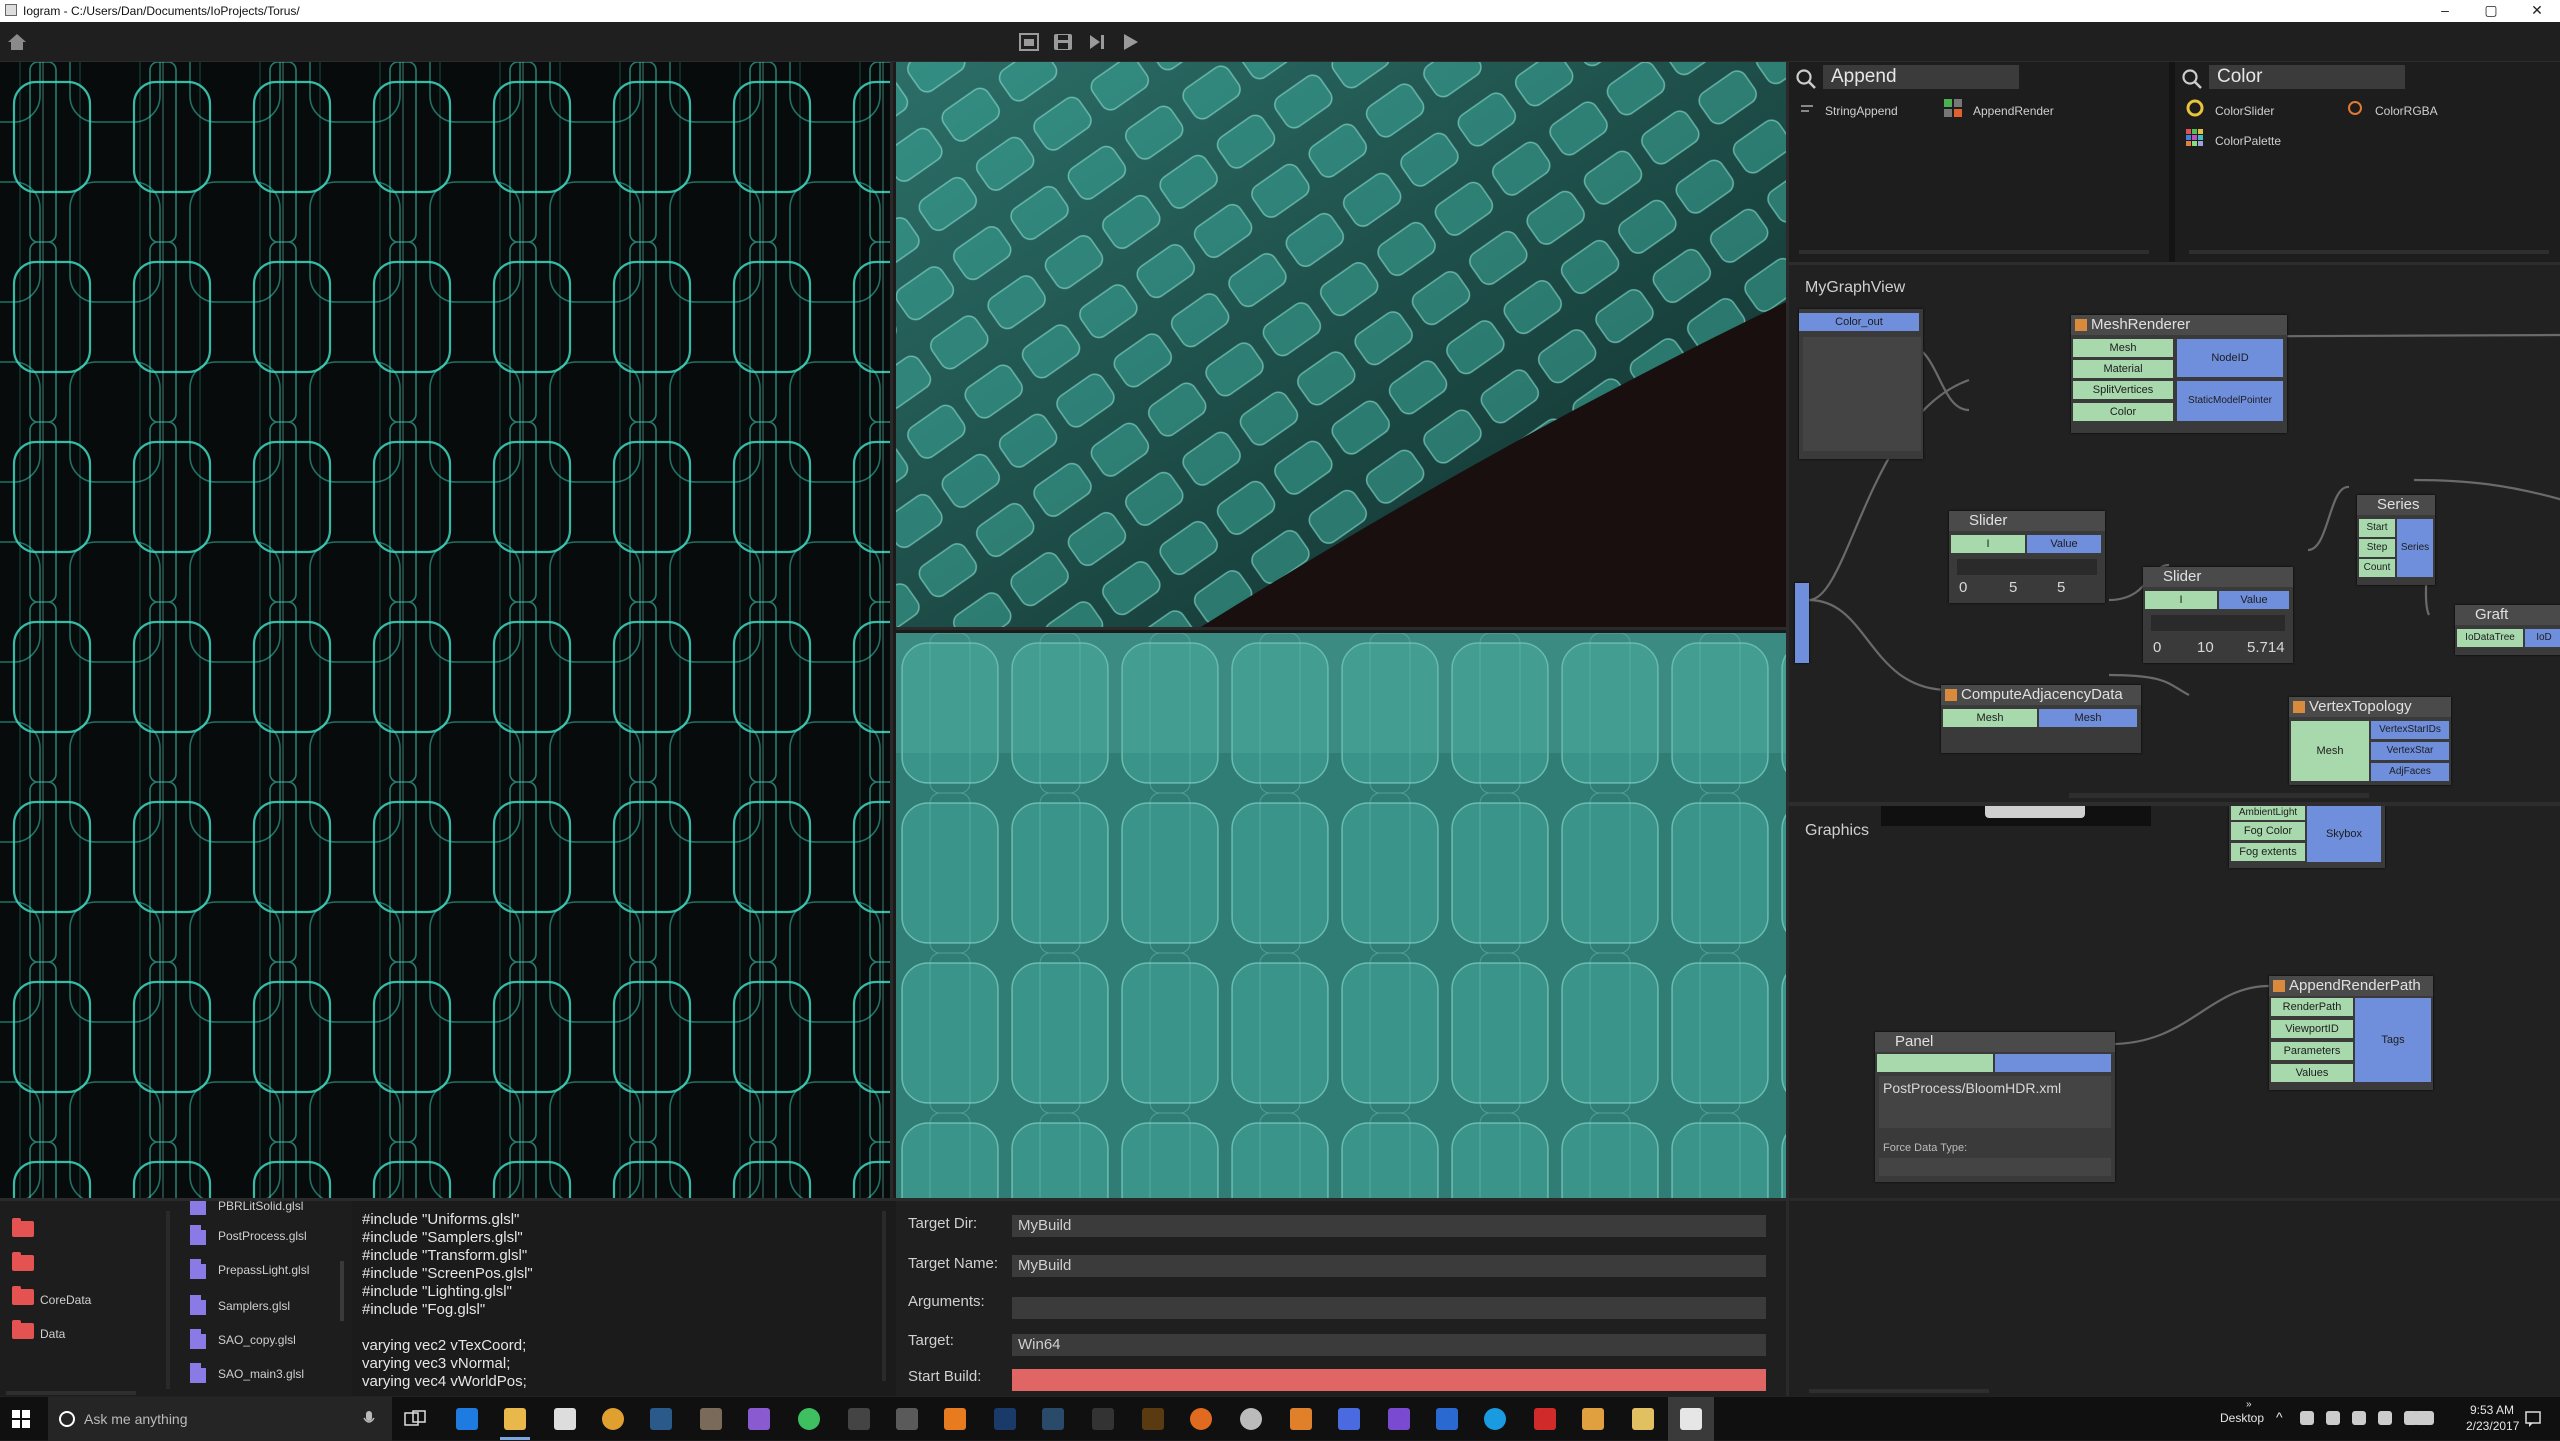 This screenshot has width=2560, height=1441. Describe the element at coordinates (2123, 390) in the screenshot. I see `pin-splitvertices: SplitVertices` at that location.